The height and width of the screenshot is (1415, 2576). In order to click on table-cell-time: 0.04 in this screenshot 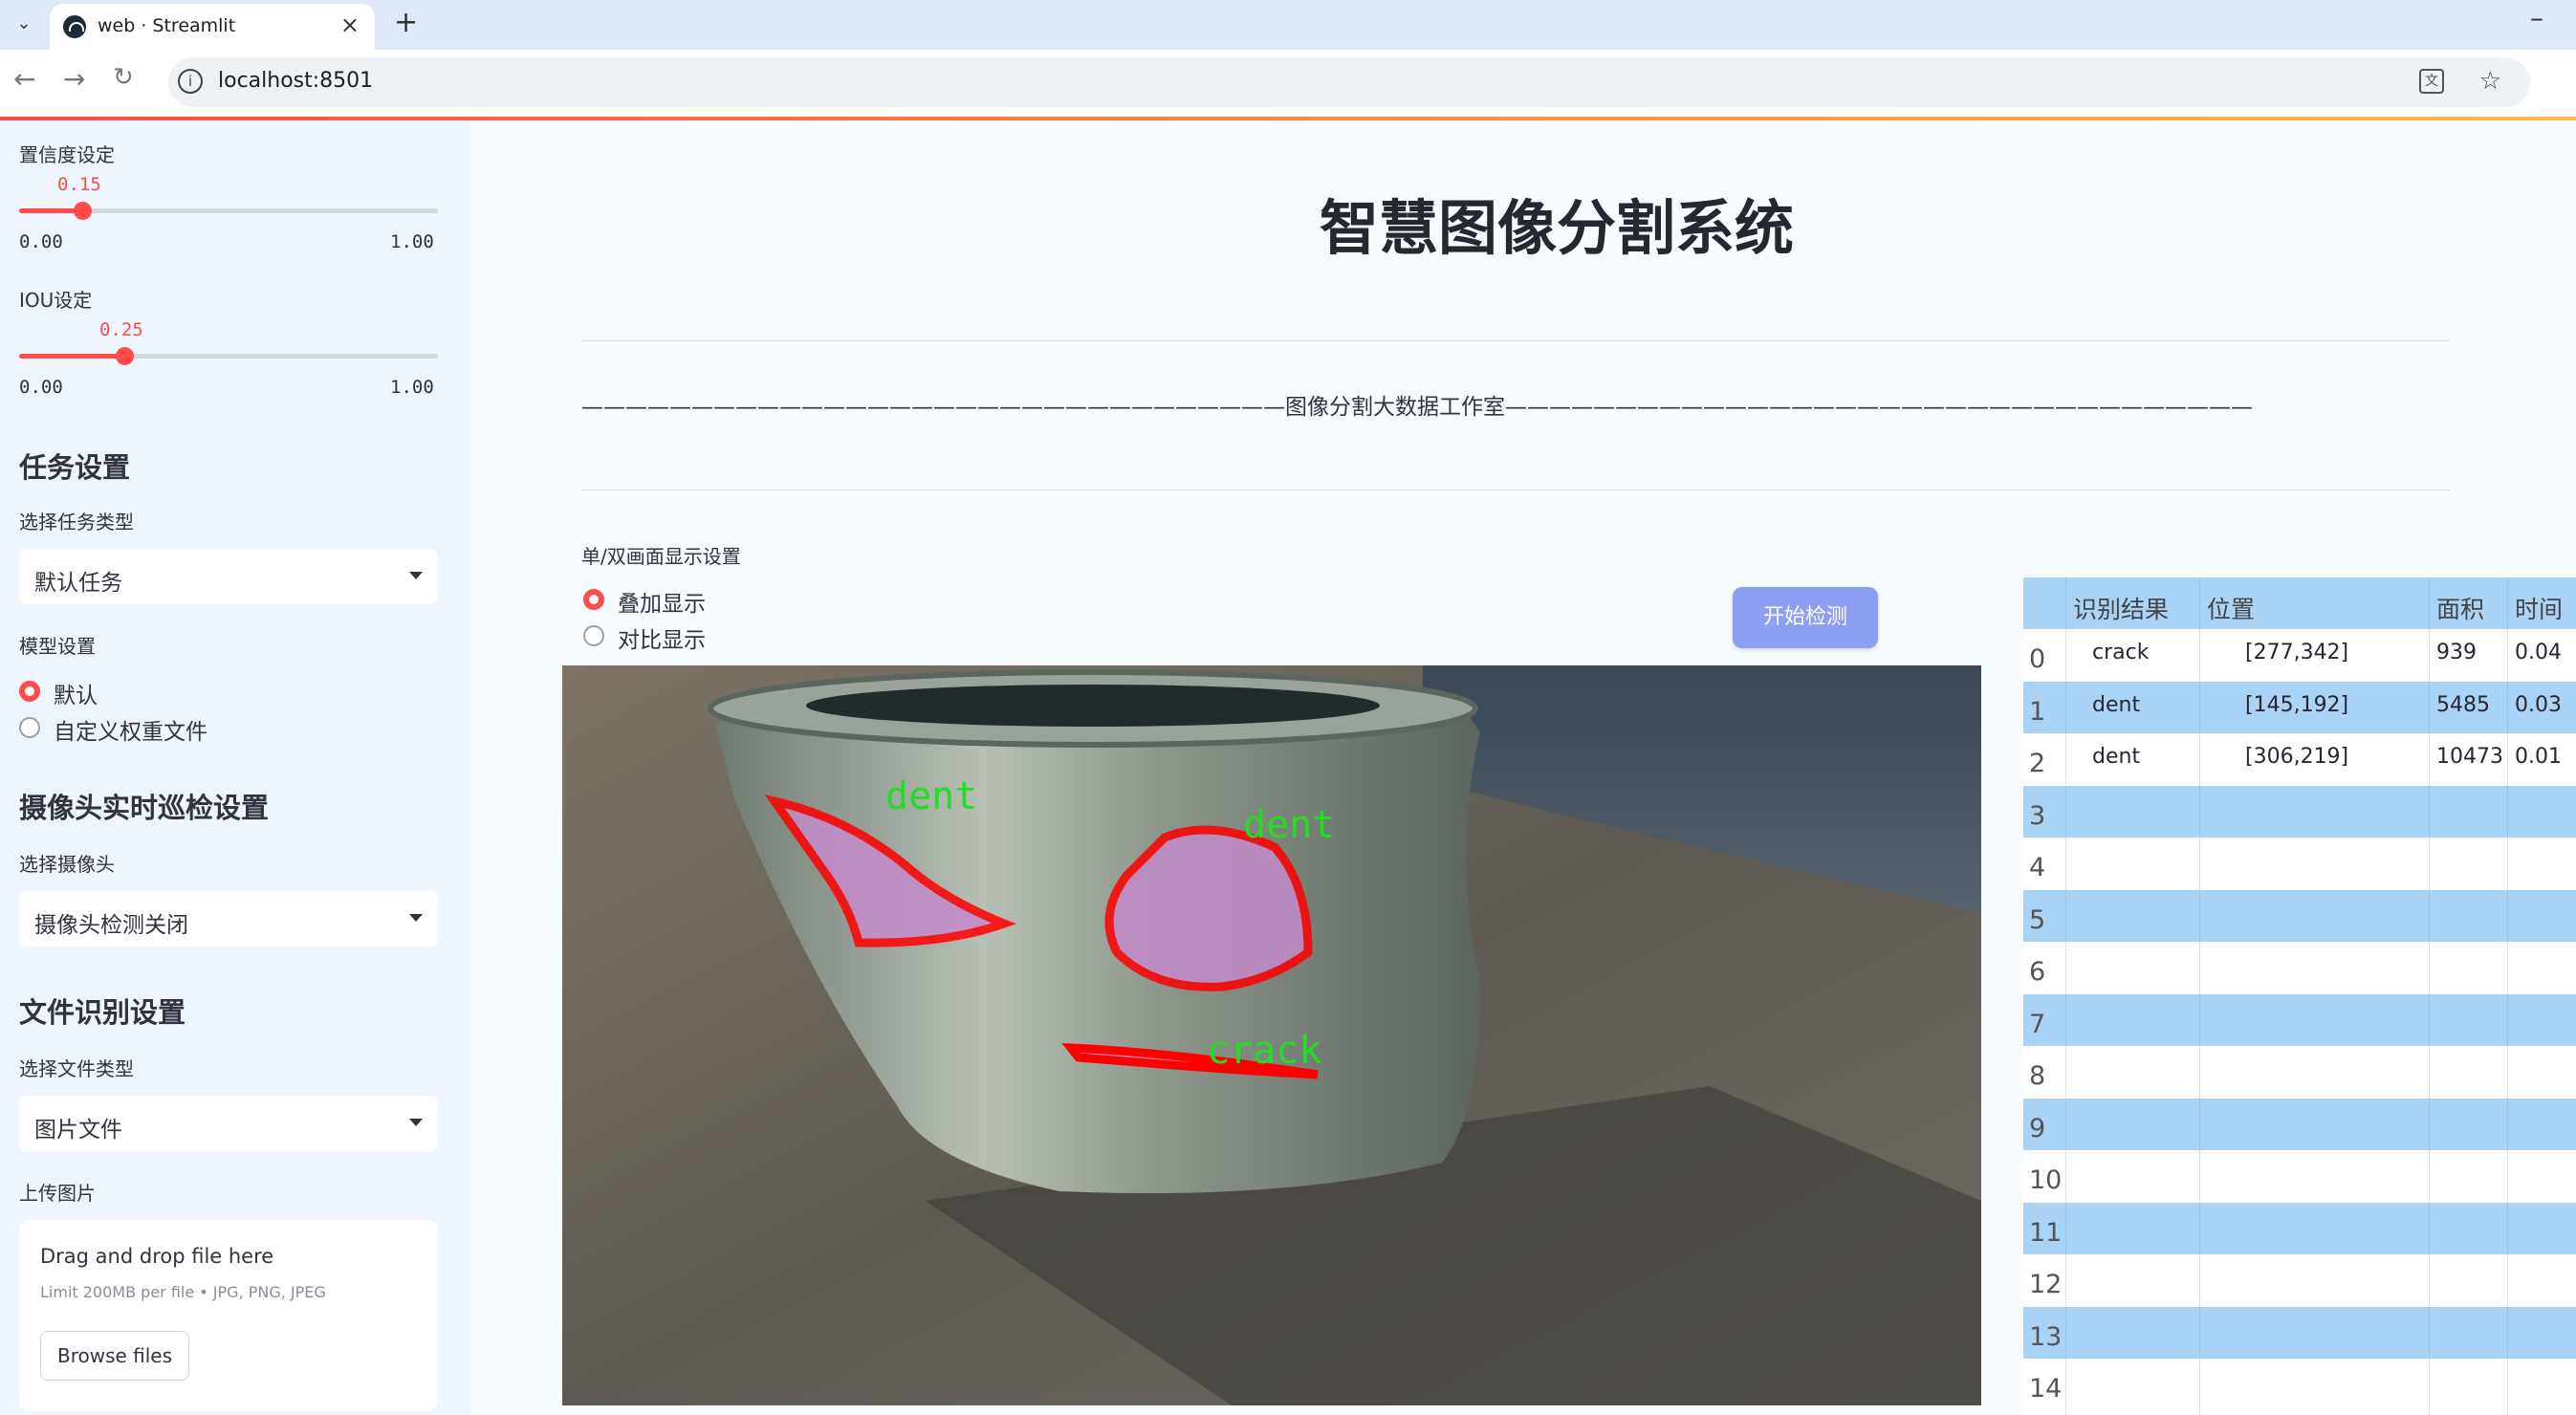, I will do `click(2538, 653)`.